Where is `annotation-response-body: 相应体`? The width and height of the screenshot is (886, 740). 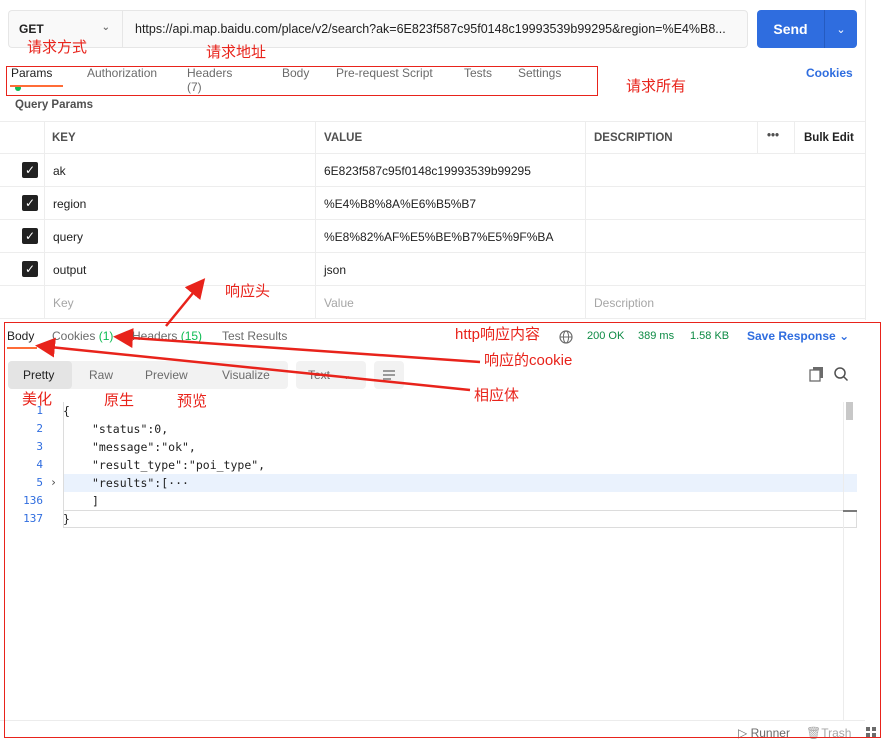 annotation-response-body: 相应体 is located at coordinates (497, 395).